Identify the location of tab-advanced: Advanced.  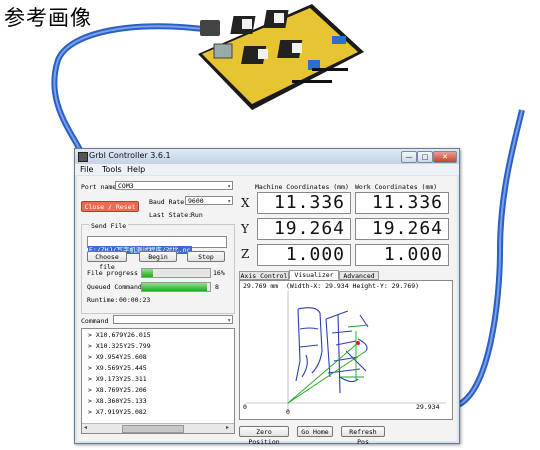
(359, 275).